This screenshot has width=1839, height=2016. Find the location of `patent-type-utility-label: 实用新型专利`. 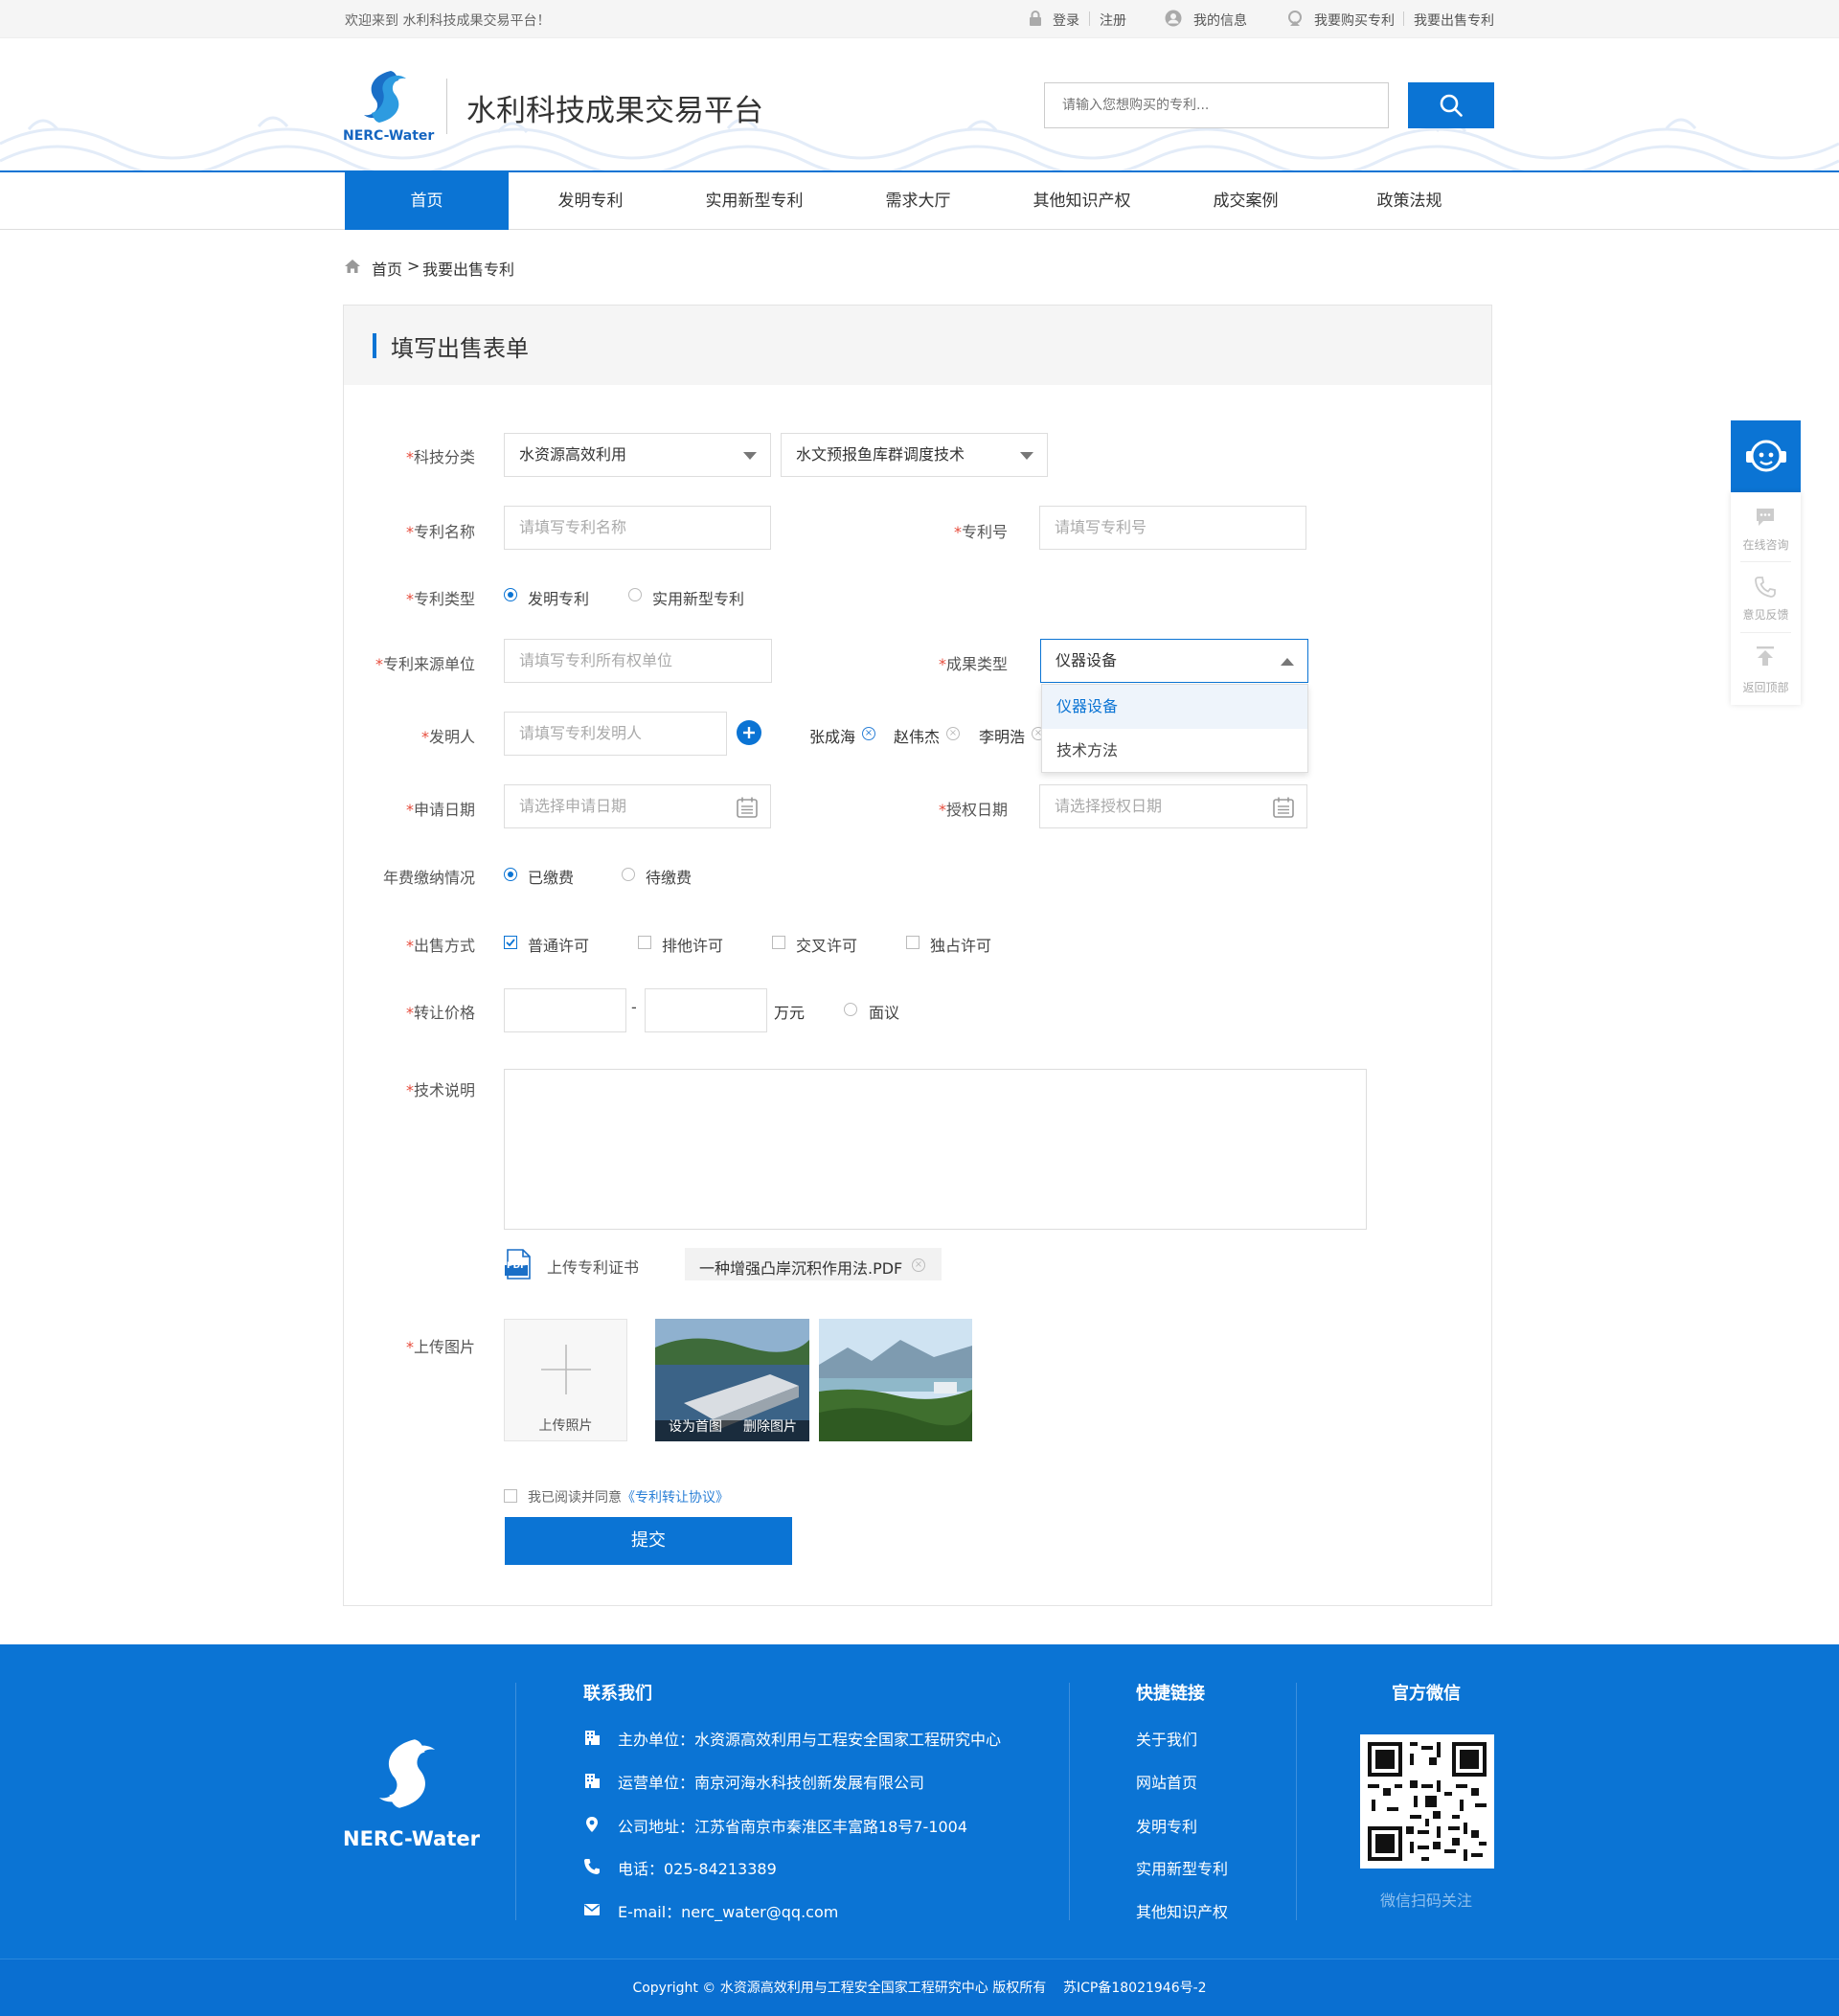

patent-type-utility-label: 实用新型专利 is located at coordinates (698, 597).